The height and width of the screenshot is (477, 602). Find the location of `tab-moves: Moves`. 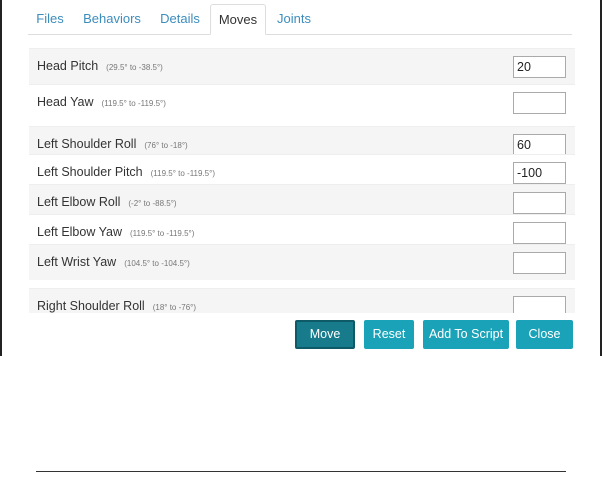

tab-moves: Moves is located at coordinates (238, 19).